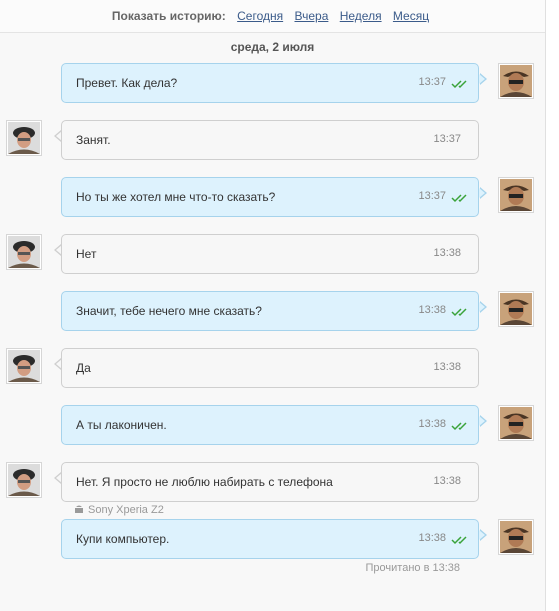 The height and width of the screenshot is (611, 559). What do you see at coordinates (311, 16) in the screenshot?
I see `history-link-yesterday: Вчера` at bounding box center [311, 16].